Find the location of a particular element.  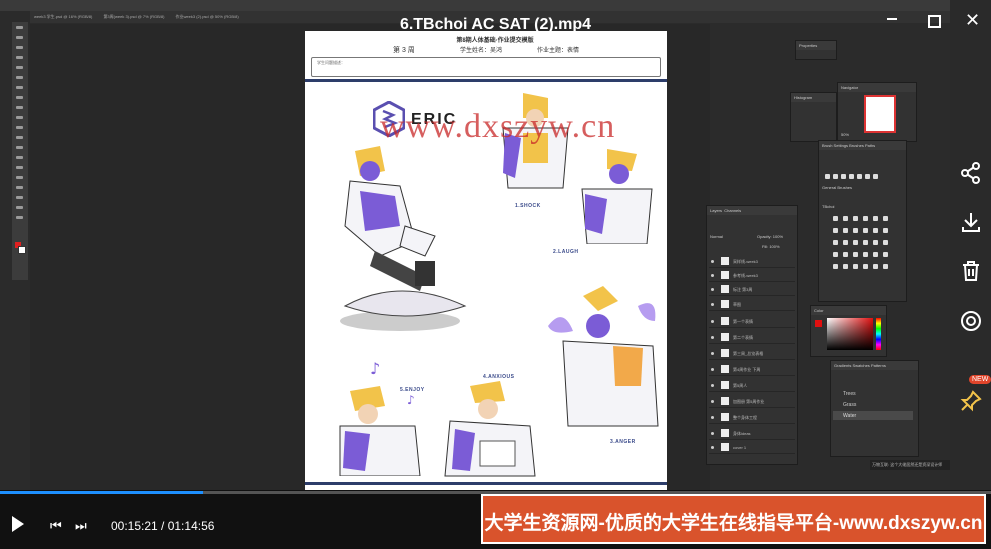

brush-tool-icon is located at coordinates (19, 97).